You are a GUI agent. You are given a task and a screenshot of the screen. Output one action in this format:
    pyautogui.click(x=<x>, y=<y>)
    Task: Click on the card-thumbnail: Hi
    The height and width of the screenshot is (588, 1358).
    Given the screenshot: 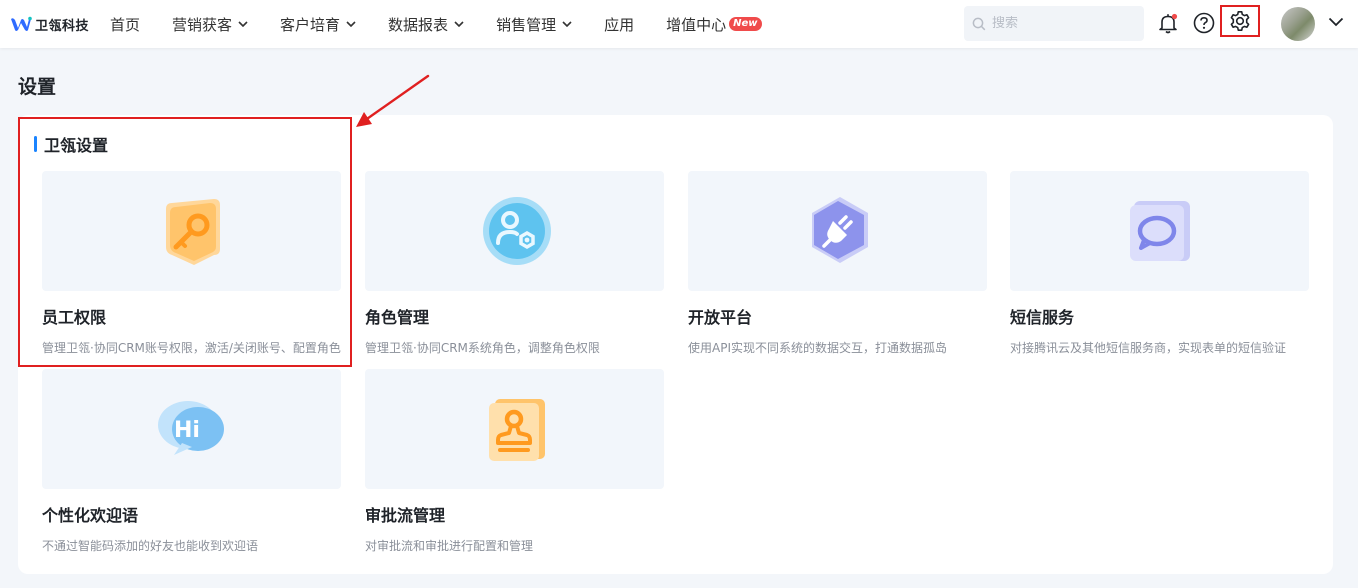 What is the action you would take?
    pyautogui.click(x=191, y=429)
    